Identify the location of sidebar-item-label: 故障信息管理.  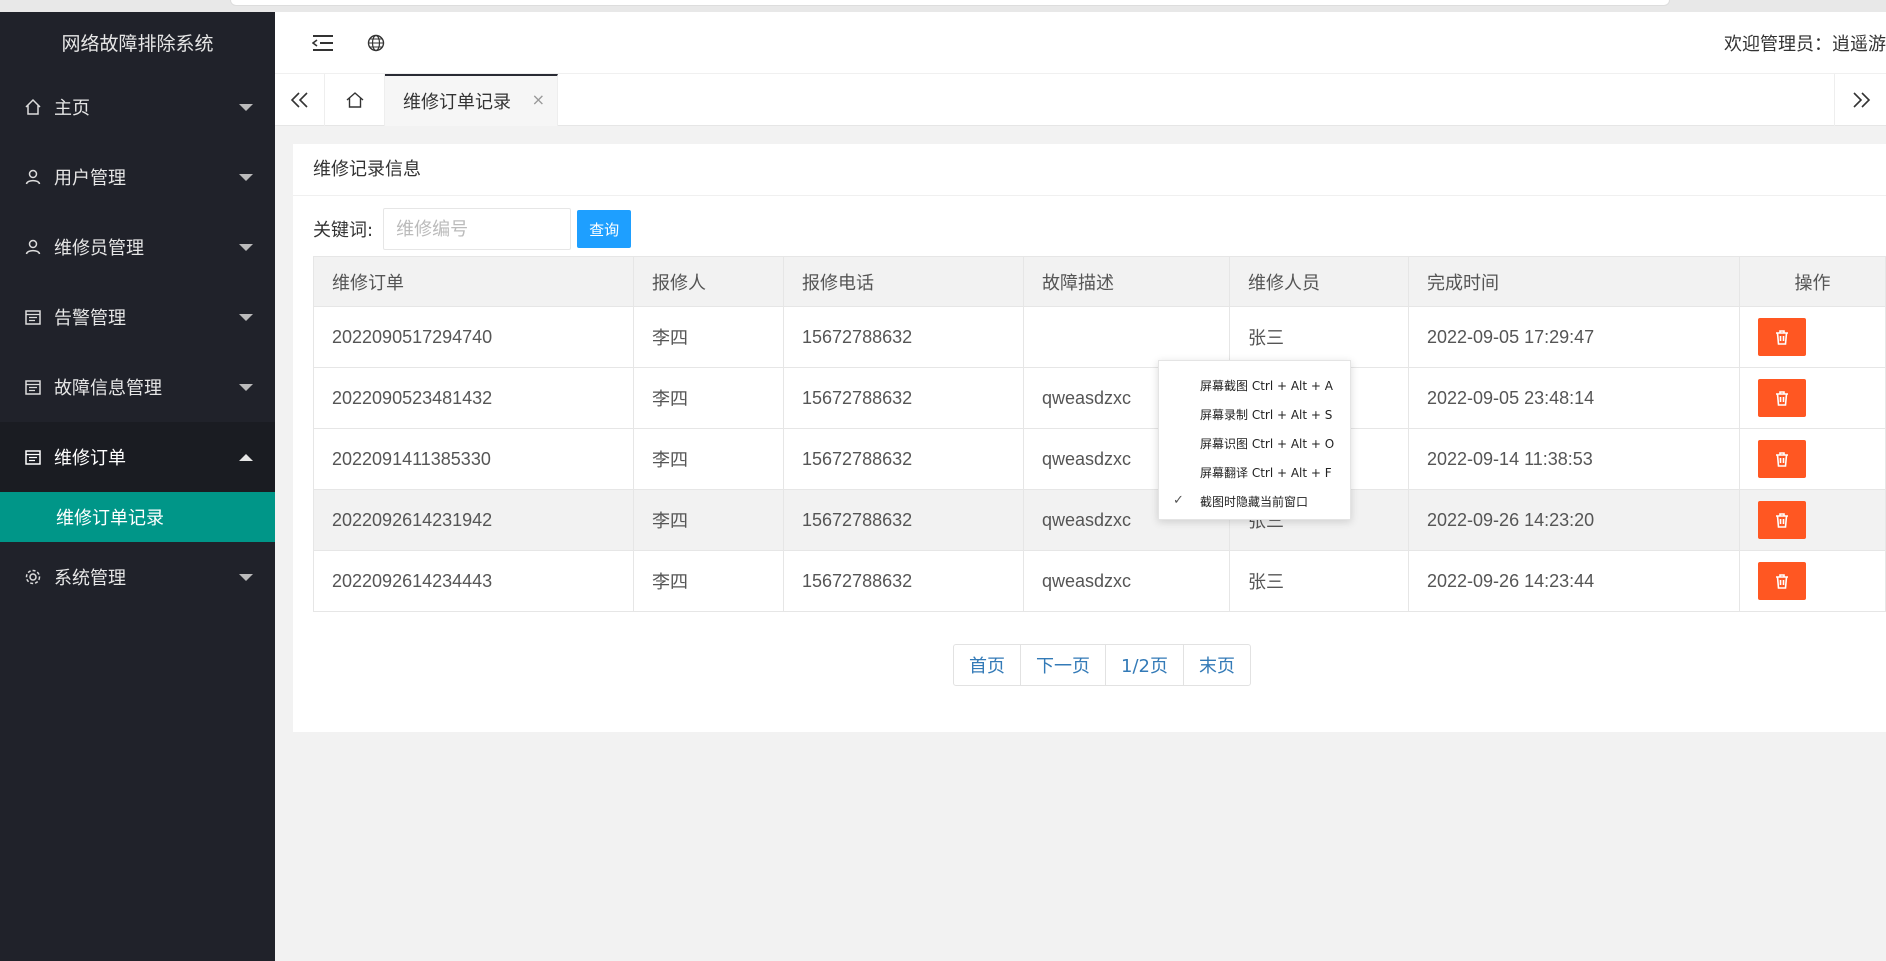
(108, 388).